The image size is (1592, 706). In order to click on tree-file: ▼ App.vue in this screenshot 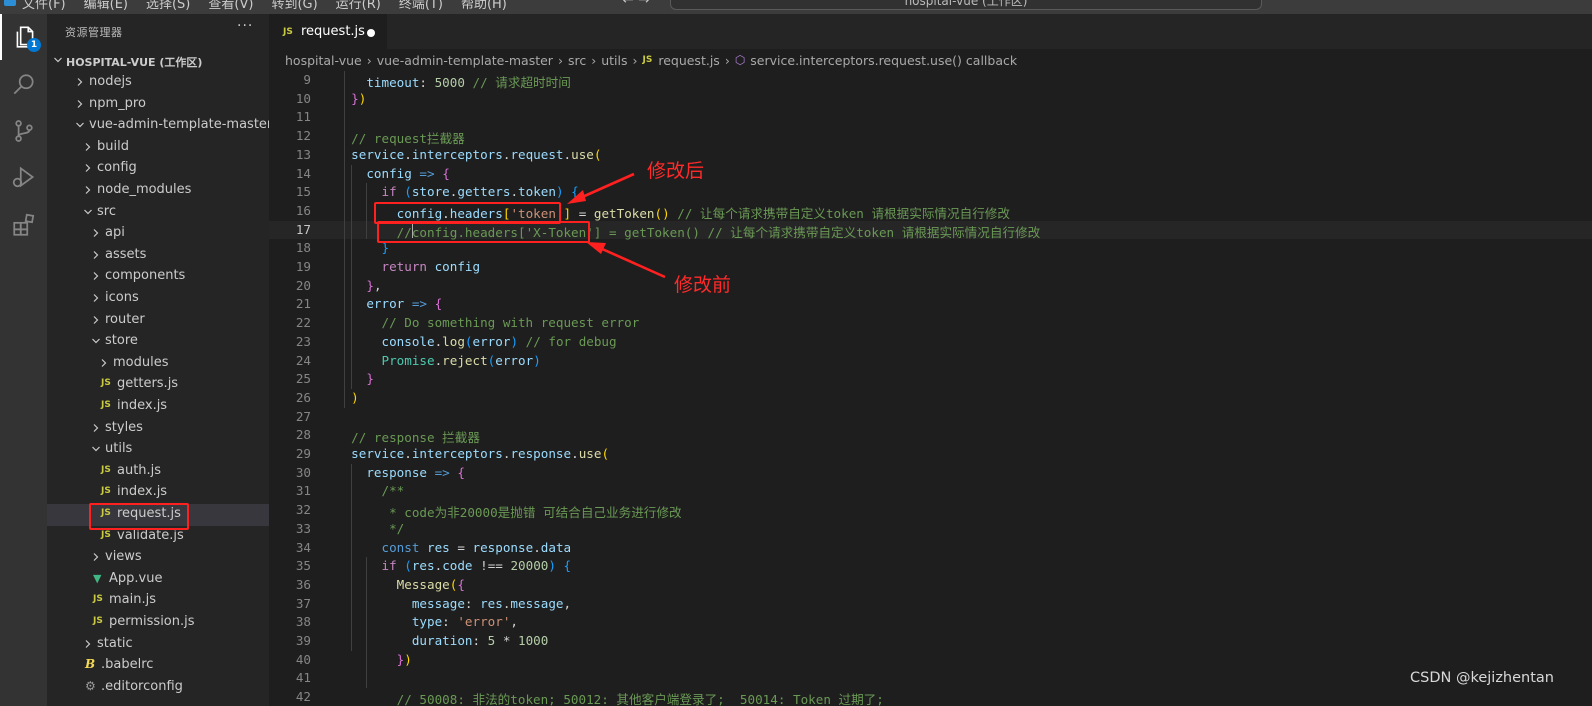, I will do `click(158, 580)`.